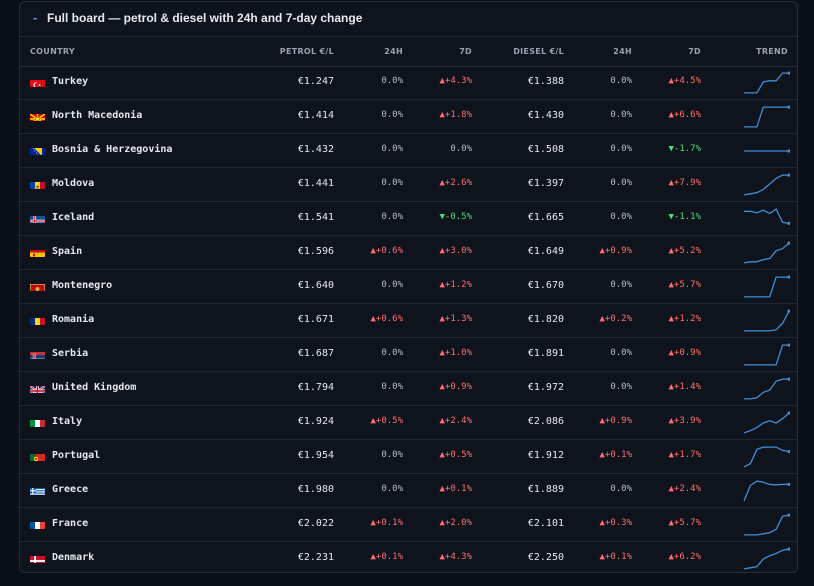 This screenshot has width=814, height=586. What do you see at coordinates (315, 455) in the screenshot?
I see `petrol-price: €1.954` at bounding box center [315, 455].